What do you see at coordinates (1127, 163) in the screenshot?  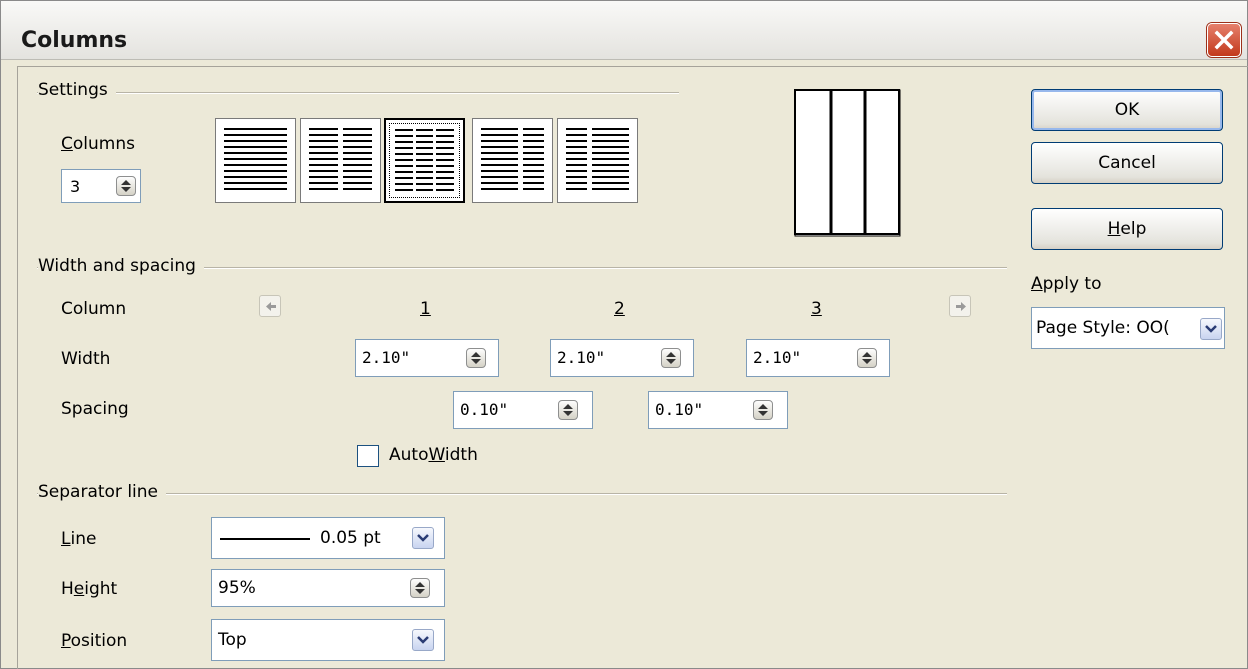 I see `cancel-button: Cancel` at bounding box center [1127, 163].